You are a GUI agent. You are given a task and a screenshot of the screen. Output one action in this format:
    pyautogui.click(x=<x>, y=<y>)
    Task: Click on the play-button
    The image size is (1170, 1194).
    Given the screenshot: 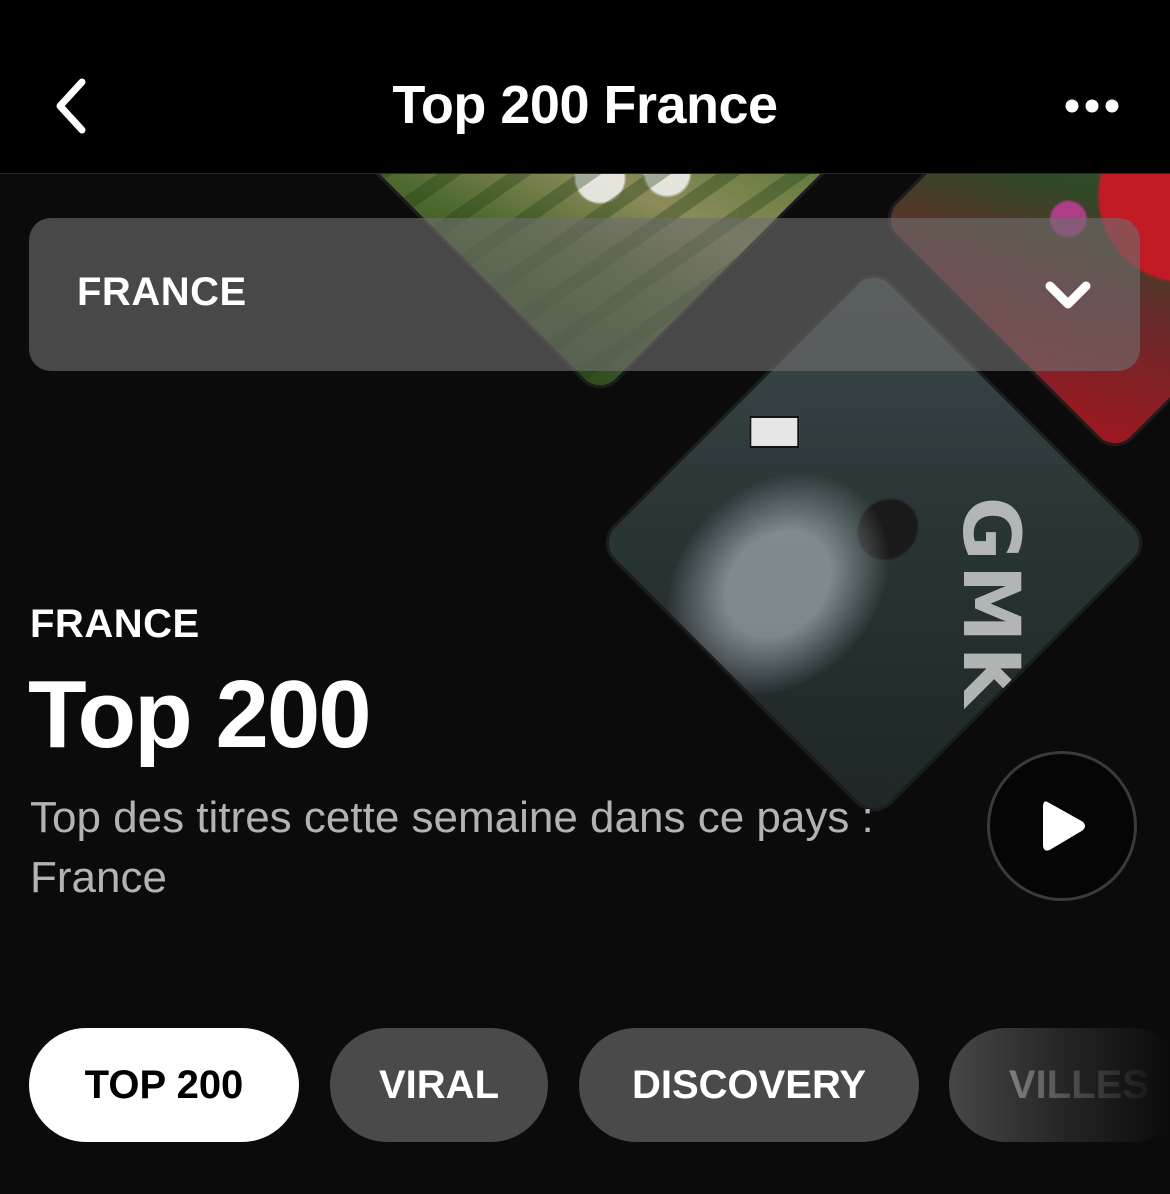 What is the action you would take?
    pyautogui.click(x=1062, y=826)
    